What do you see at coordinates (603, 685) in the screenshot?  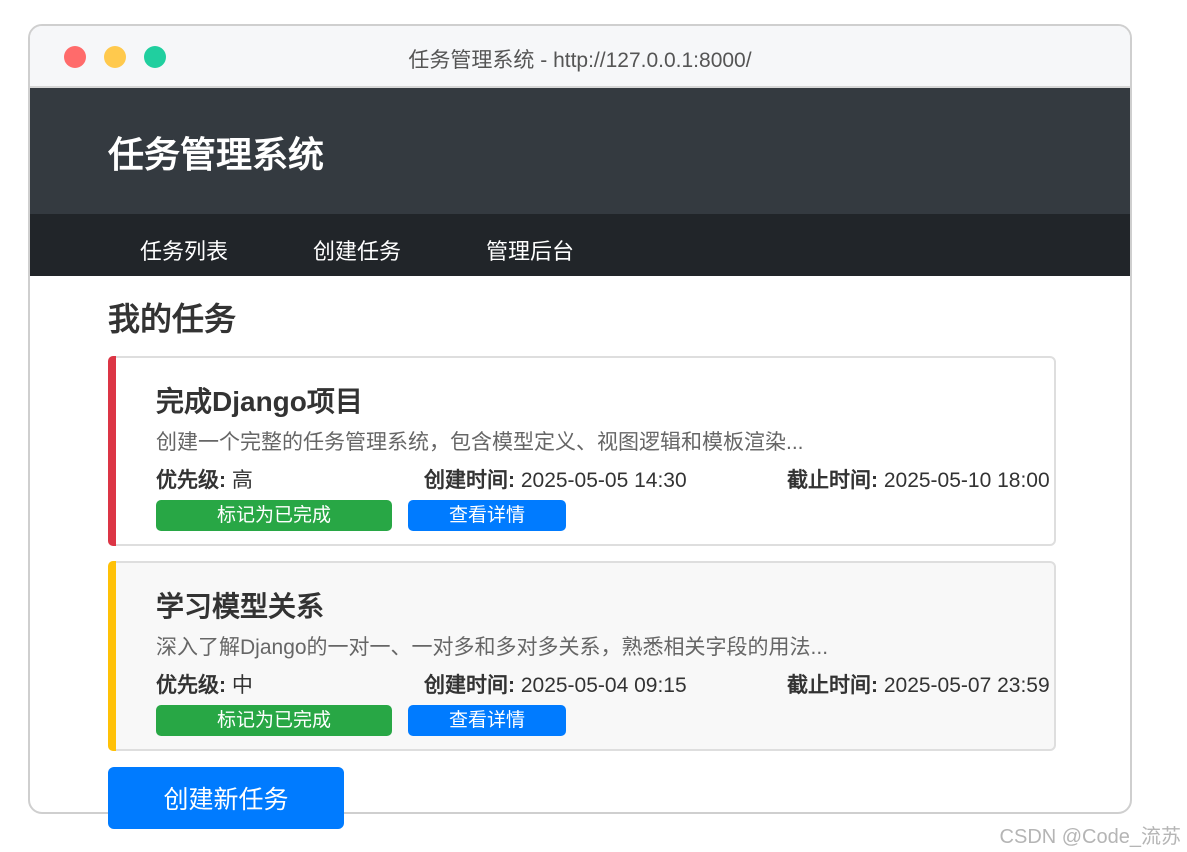 I see `created-value: 2025-05-04 09:15` at bounding box center [603, 685].